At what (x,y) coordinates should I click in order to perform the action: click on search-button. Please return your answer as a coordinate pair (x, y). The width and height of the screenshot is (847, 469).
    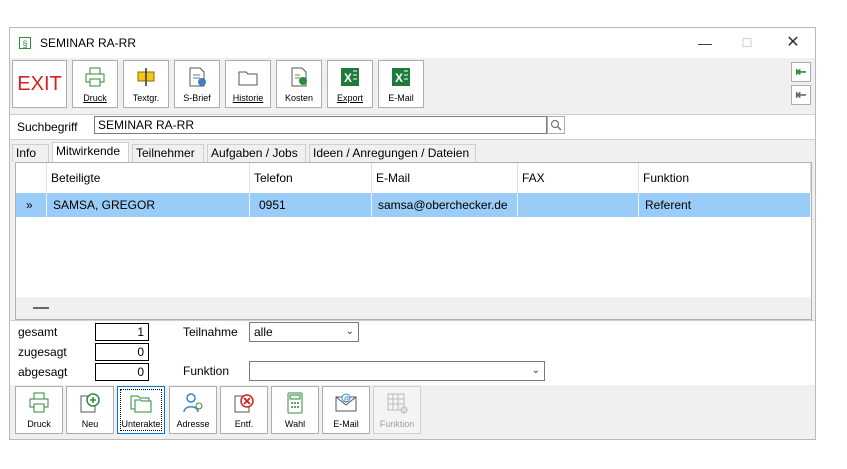
    Looking at the image, I should click on (556, 125).